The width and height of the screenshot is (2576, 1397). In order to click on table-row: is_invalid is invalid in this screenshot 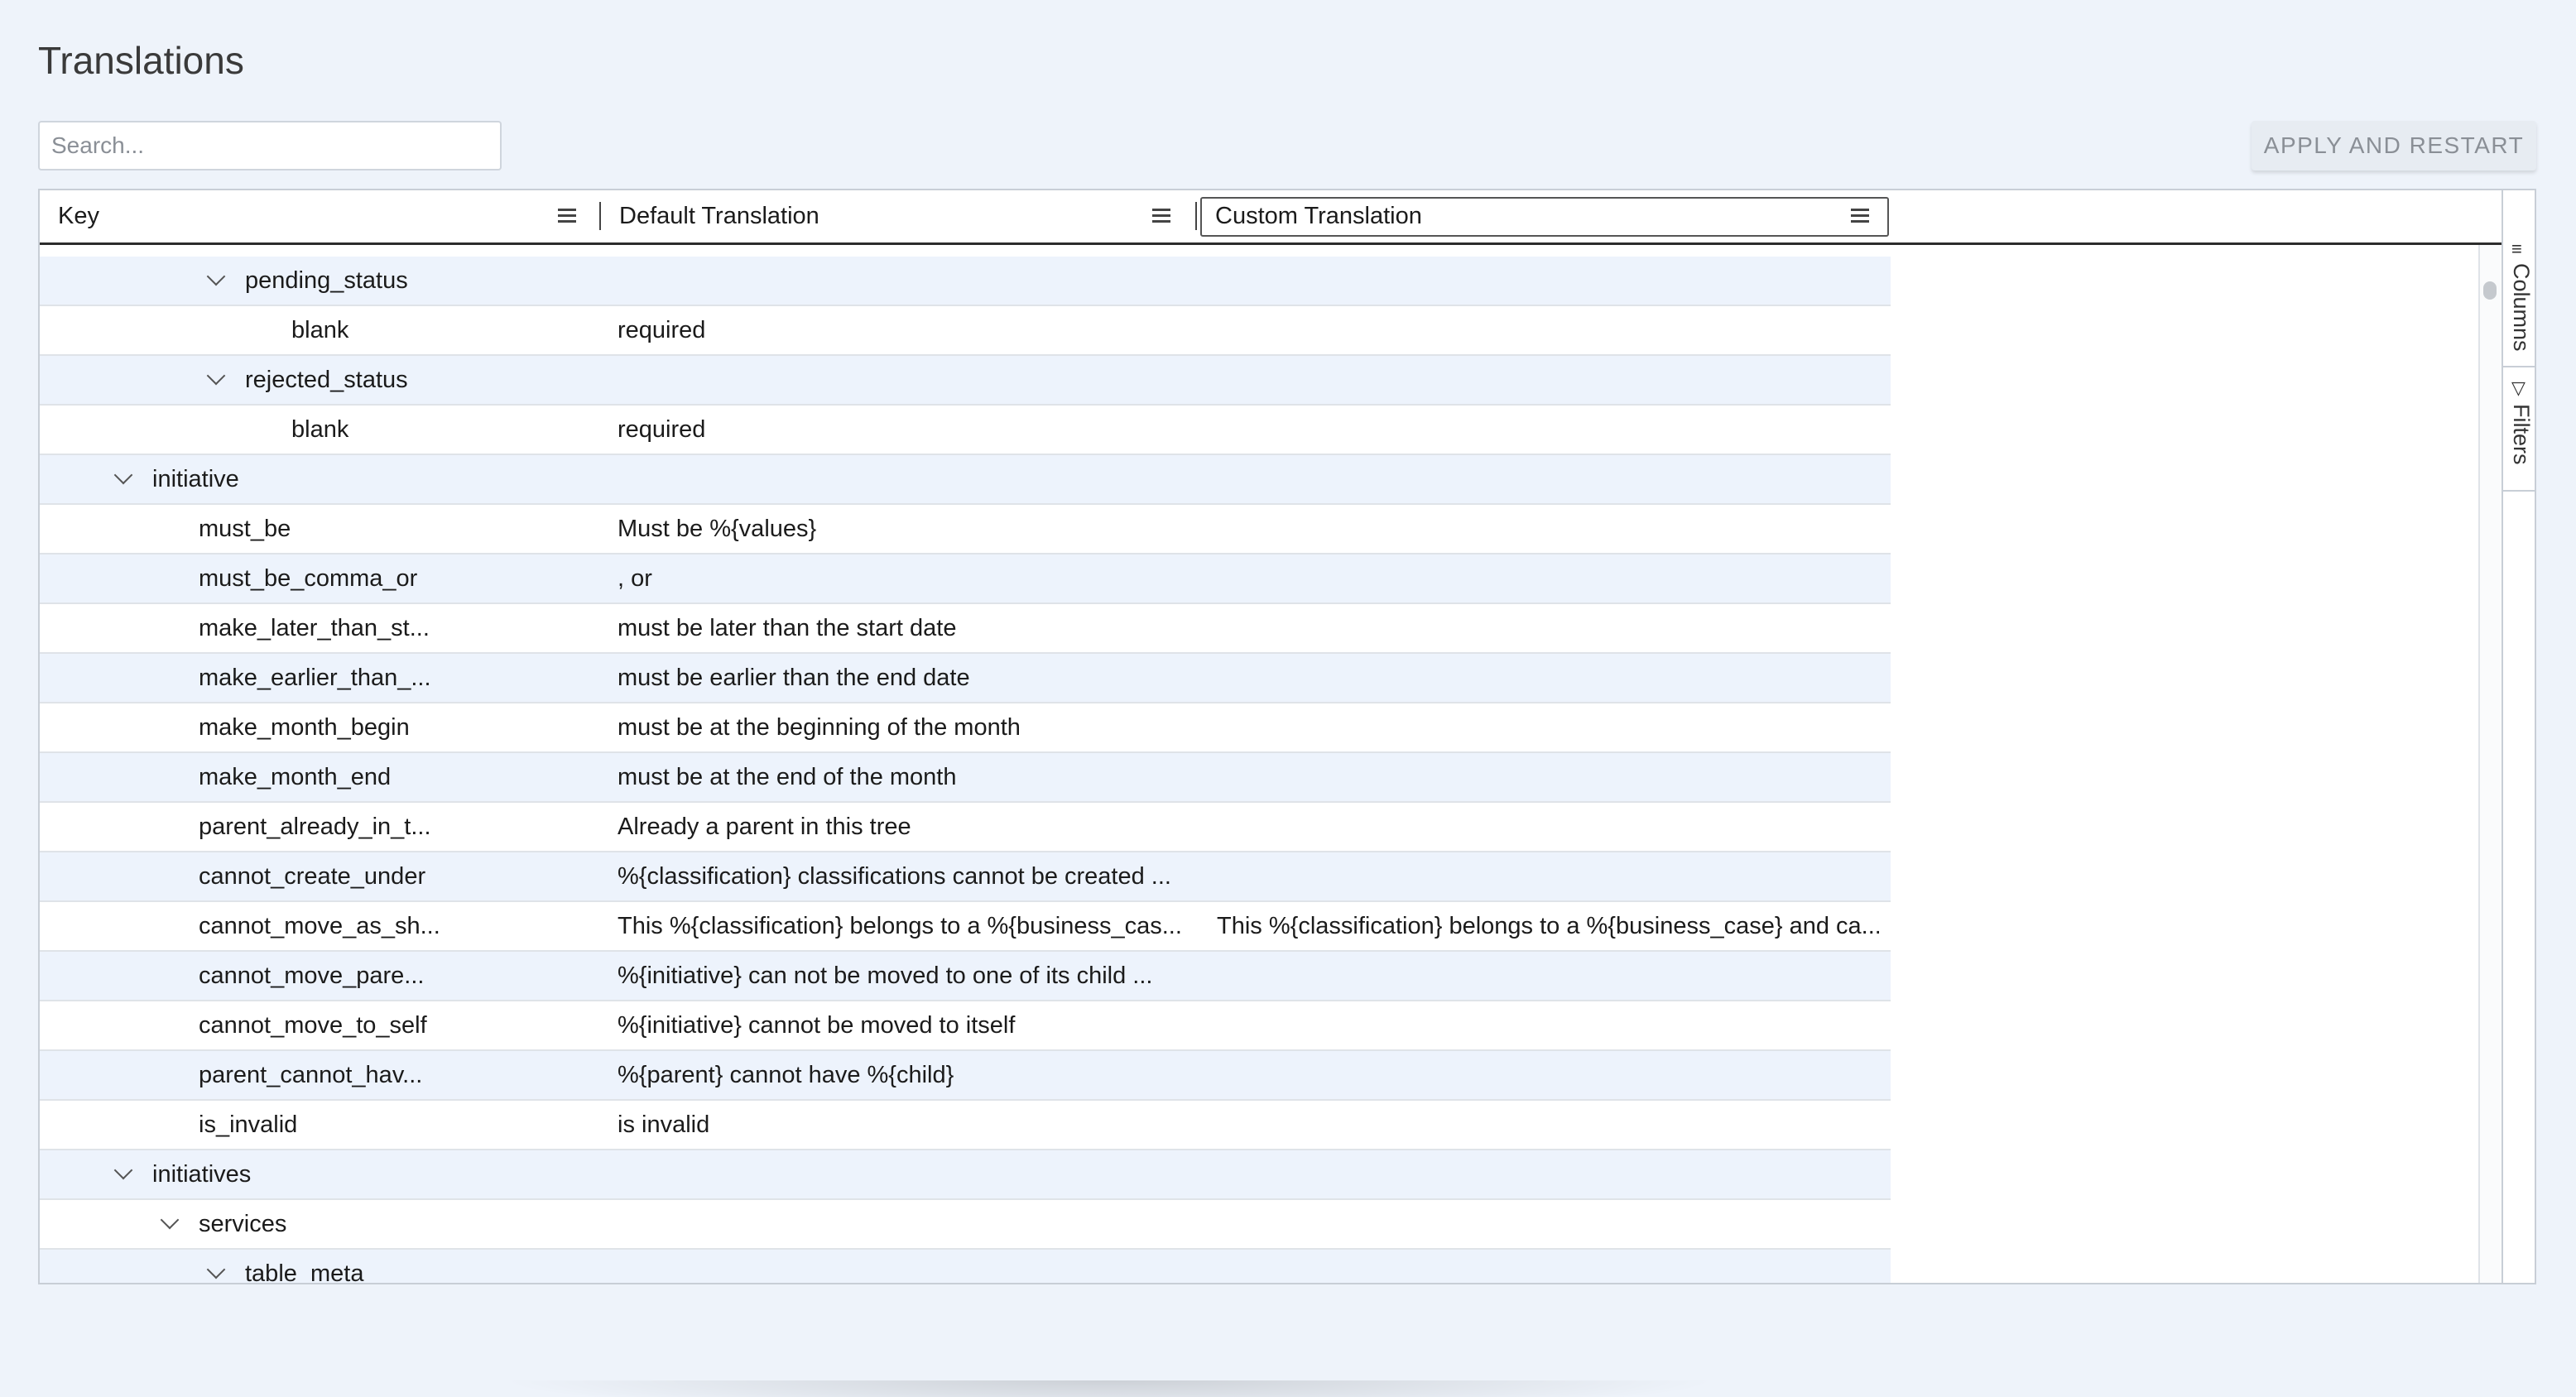, I will do `click(965, 1125)`.